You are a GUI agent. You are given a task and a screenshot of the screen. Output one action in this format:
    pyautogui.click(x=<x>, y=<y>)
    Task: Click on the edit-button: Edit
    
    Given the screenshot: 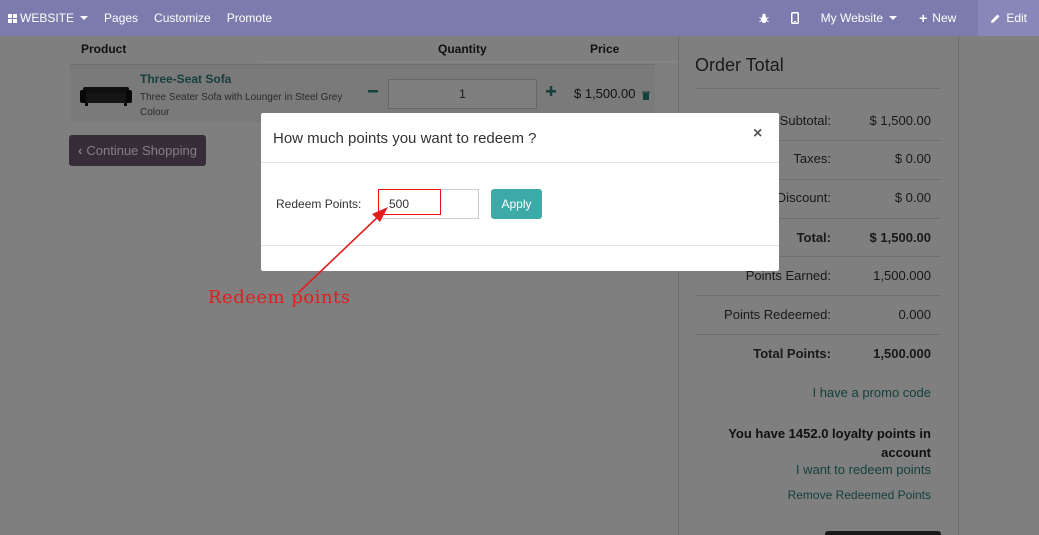 What is the action you would take?
    pyautogui.click(x=1008, y=18)
    